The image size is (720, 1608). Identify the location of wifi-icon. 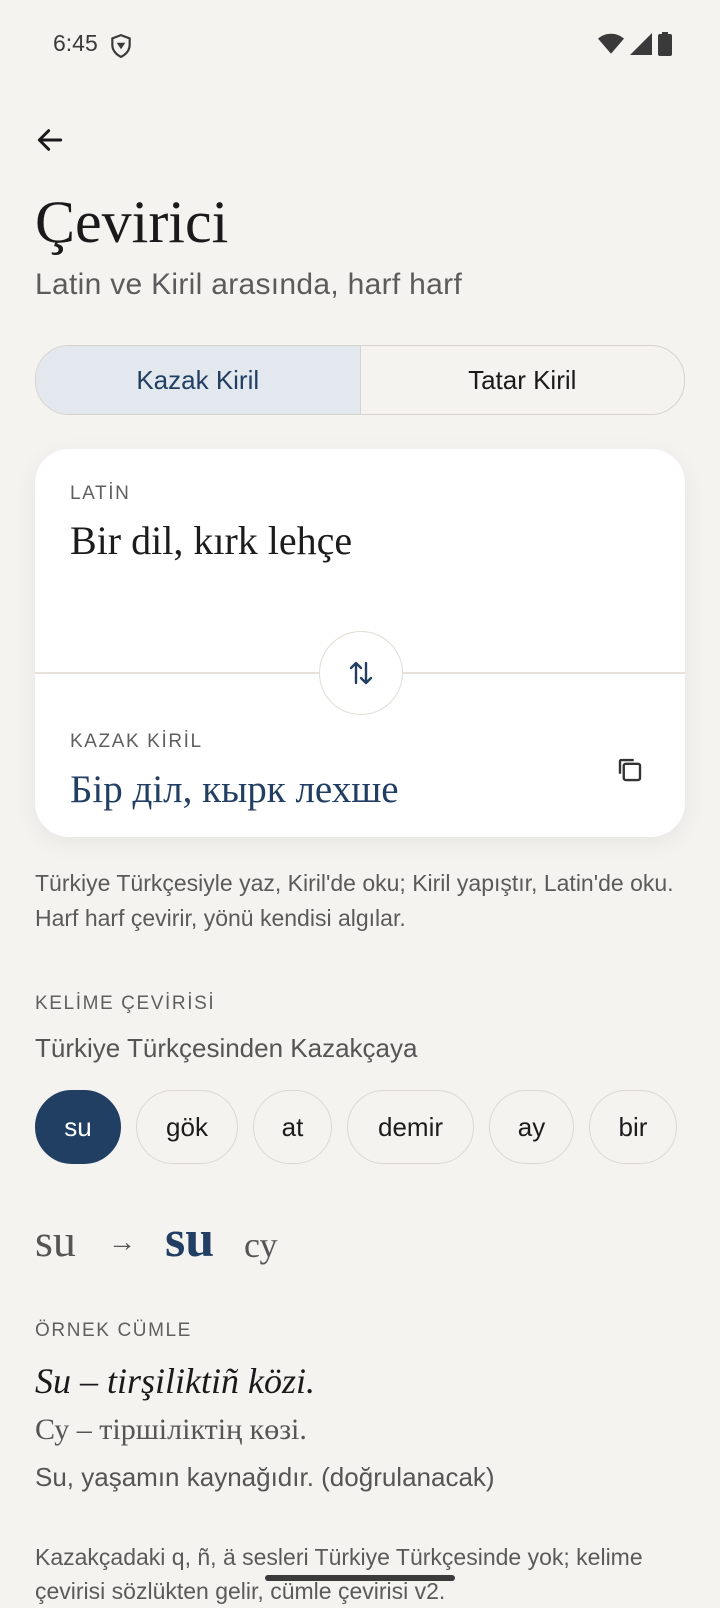
(611, 43).